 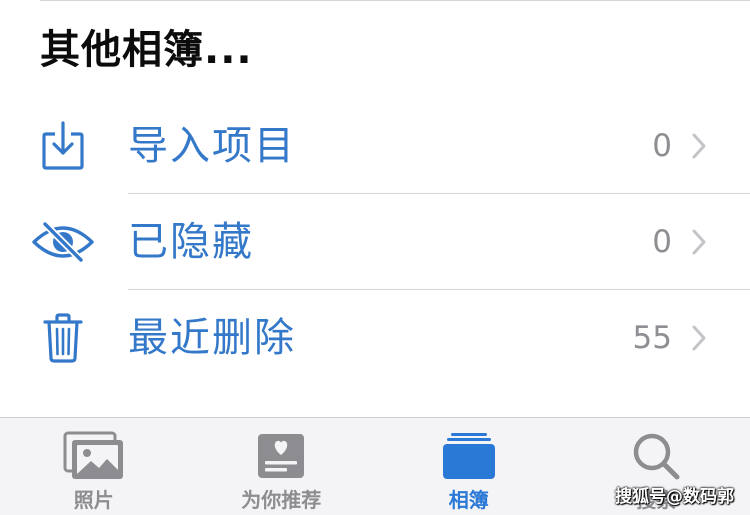 I want to click on search-icon, so click(x=656, y=456).